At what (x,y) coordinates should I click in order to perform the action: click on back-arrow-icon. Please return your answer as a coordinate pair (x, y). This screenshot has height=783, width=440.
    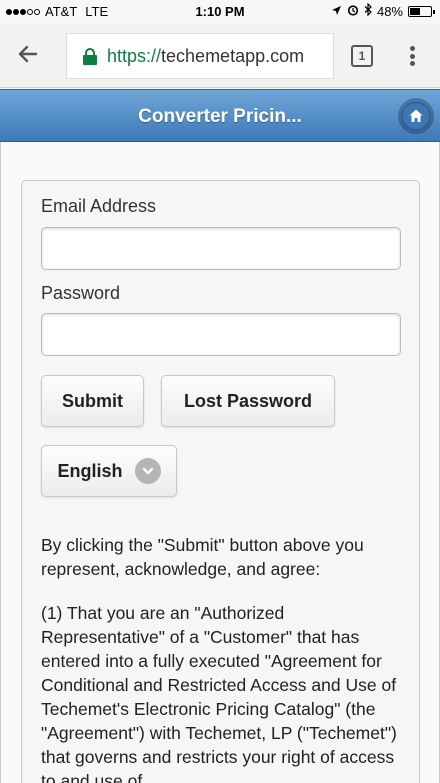
    Looking at the image, I should click on (31, 57).